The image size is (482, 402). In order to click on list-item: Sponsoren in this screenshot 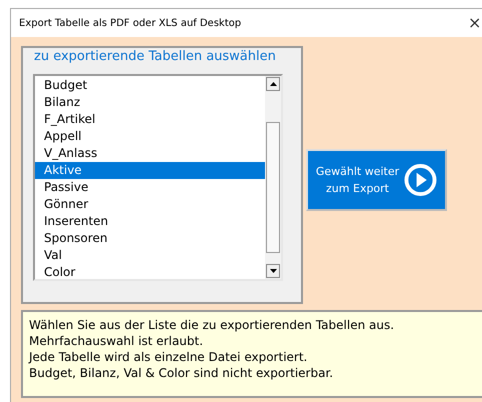, I will do `click(150, 238)`.